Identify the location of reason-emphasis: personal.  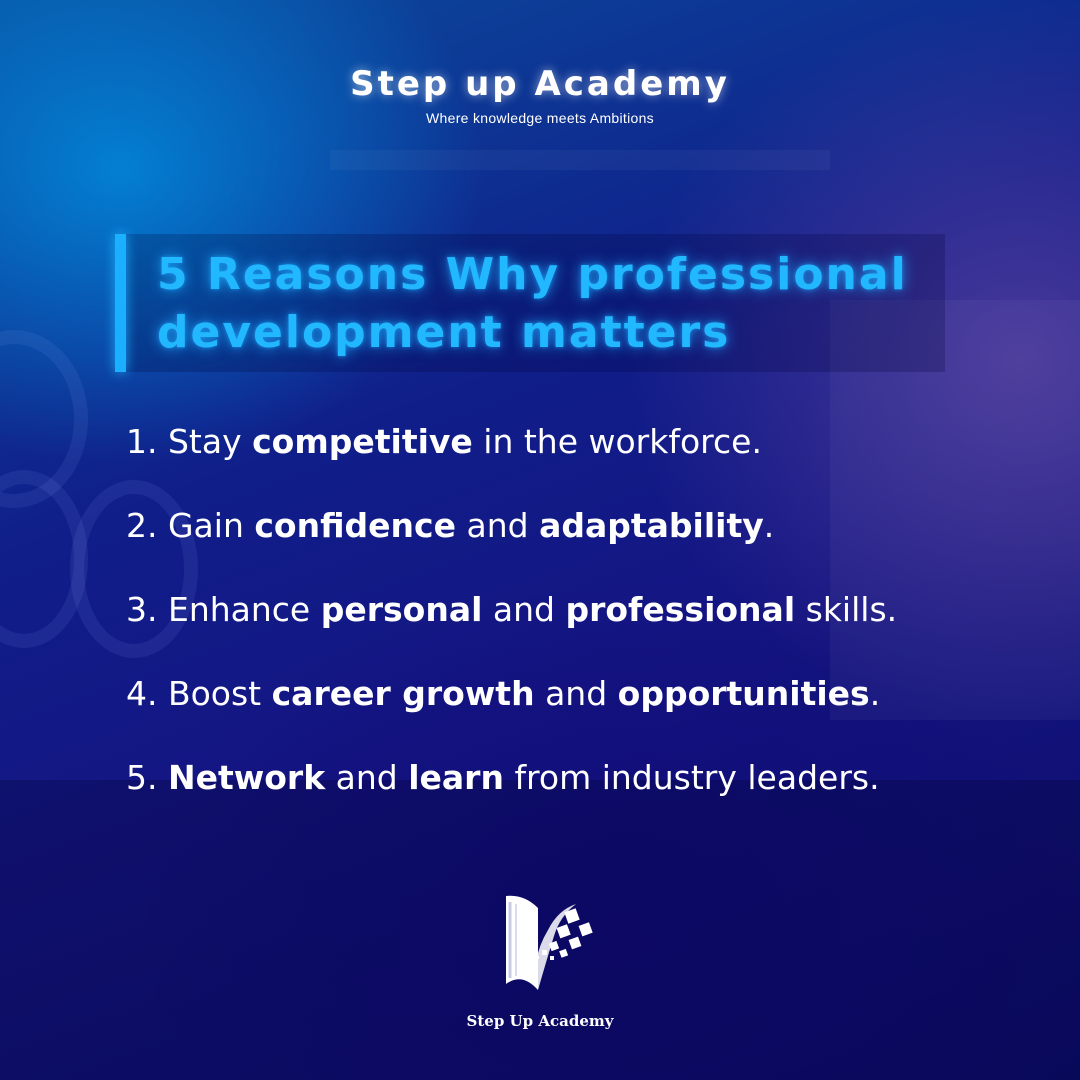
(401, 609).